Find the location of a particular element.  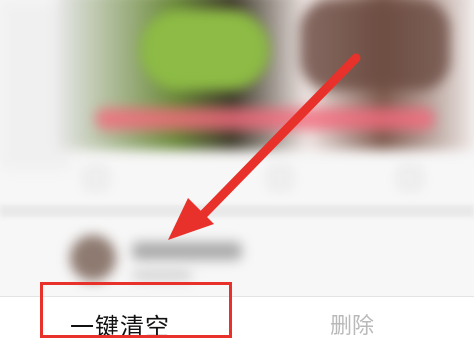

post-author-name is located at coordinates (187, 251).